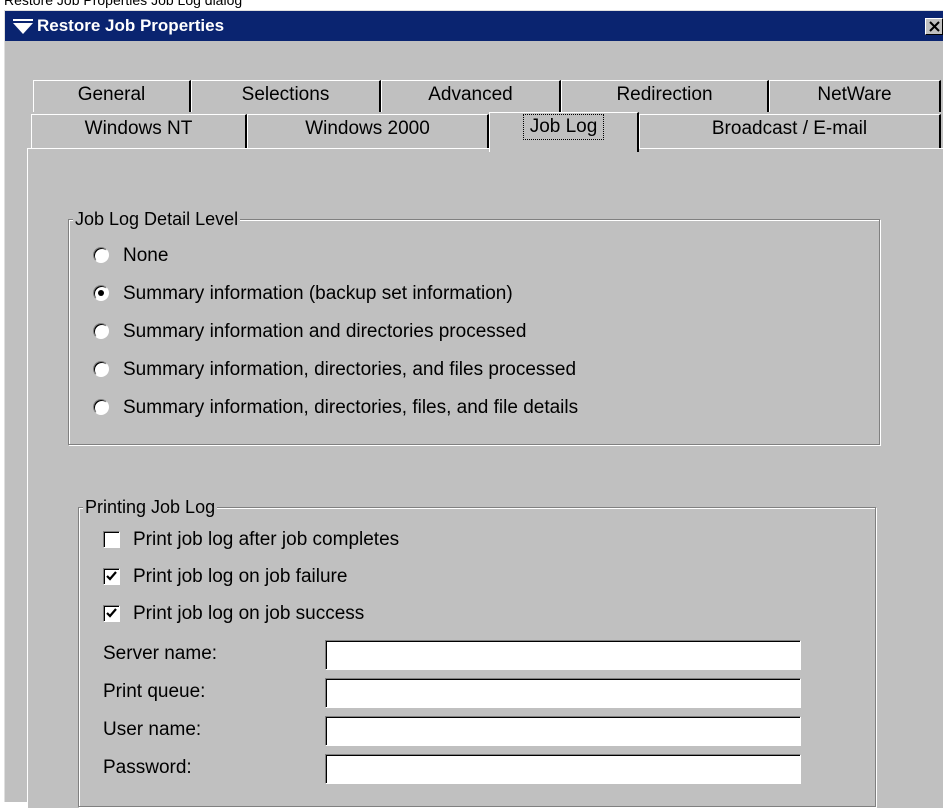 This screenshot has width=943, height=808. I want to click on tab-netware: NetWare, so click(855, 96).